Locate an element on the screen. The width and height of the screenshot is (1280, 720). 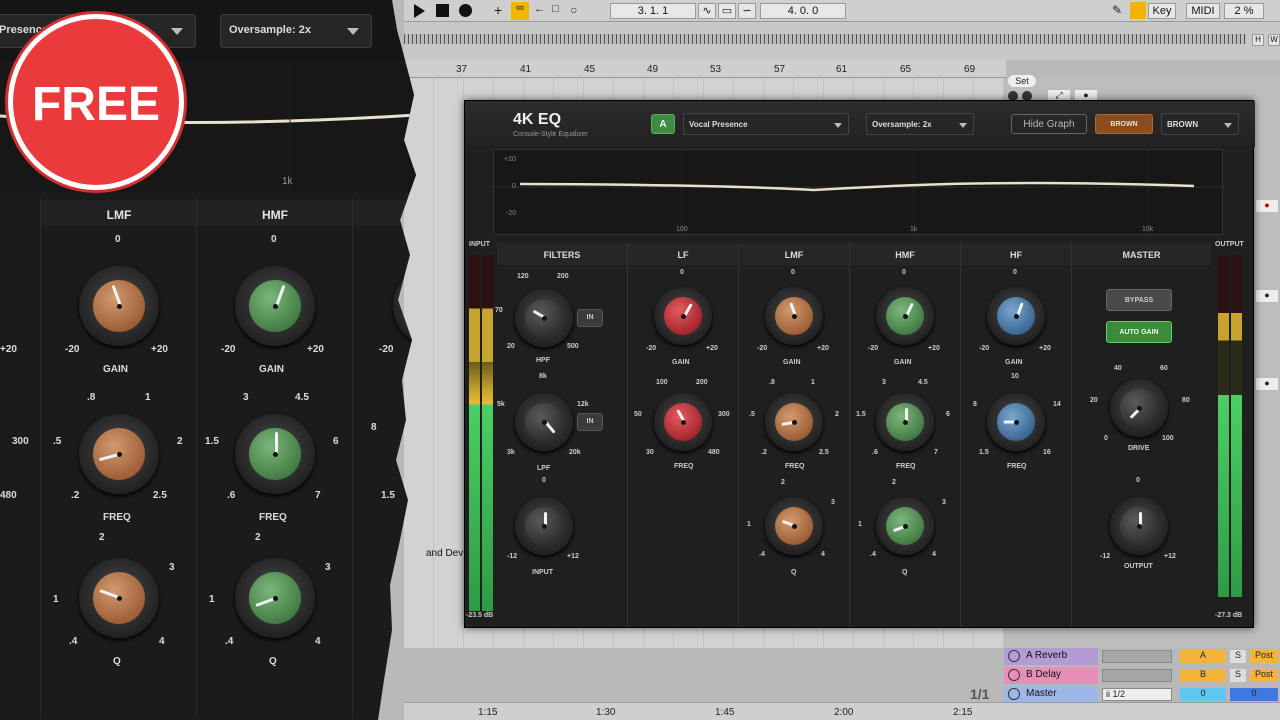
loop-switch-button: ▭ is located at coordinates (727, 11).